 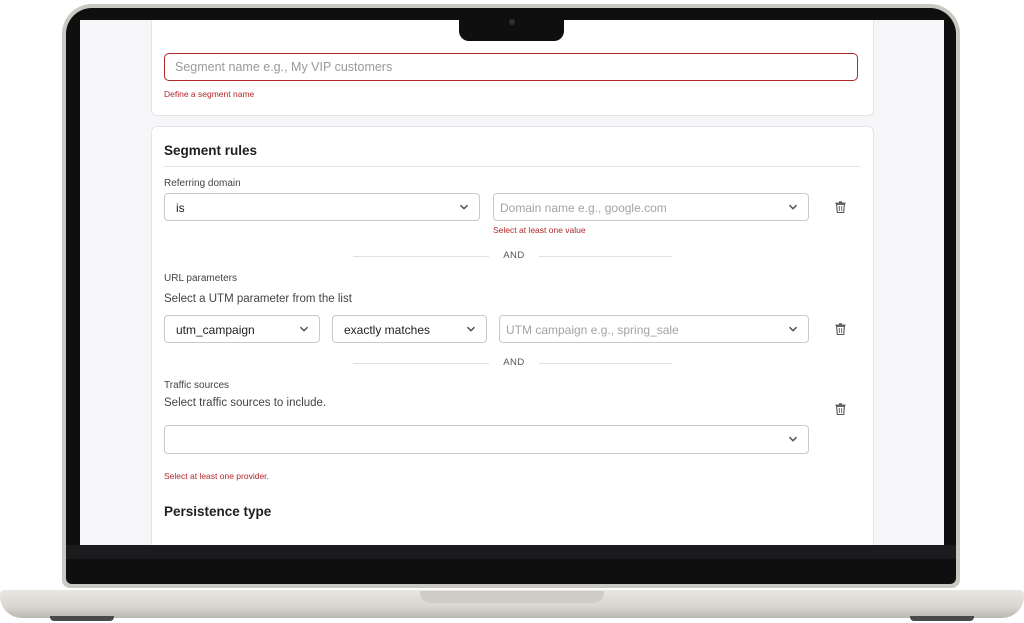 What do you see at coordinates (202, 183) in the screenshot?
I see `referring-domain-label: Referring domain` at bounding box center [202, 183].